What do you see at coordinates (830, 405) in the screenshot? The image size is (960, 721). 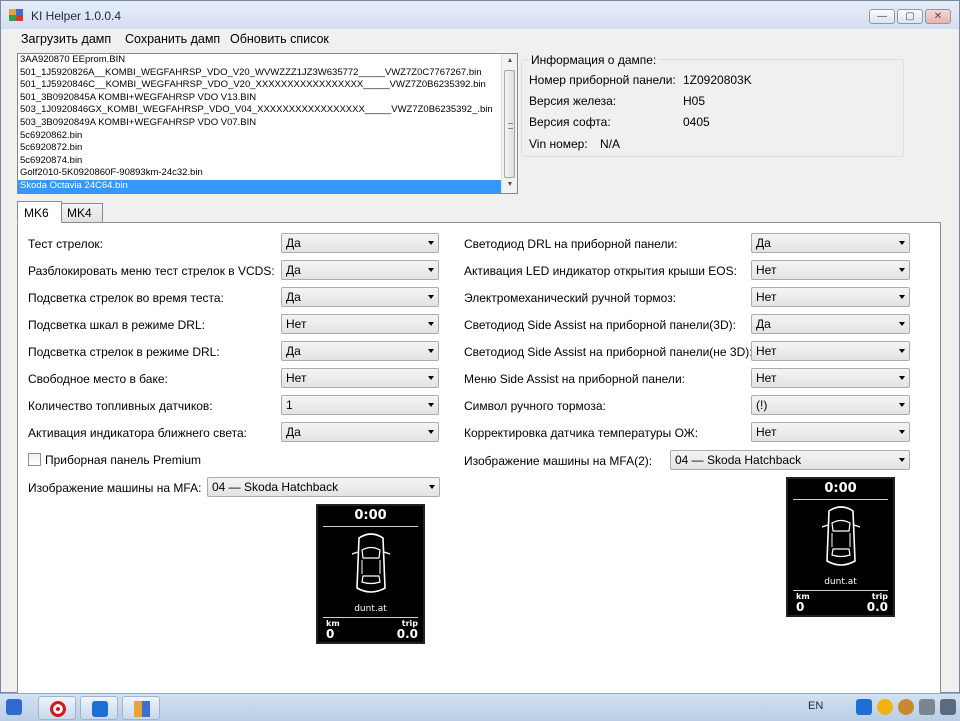 I see `right-setting-dropdown: (!)` at bounding box center [830, 405].